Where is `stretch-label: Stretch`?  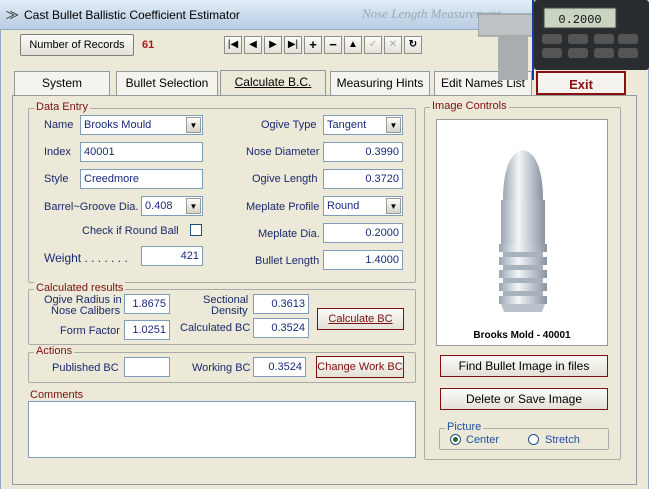 stretch-label: Stretch is located at coordinates (562, 440).